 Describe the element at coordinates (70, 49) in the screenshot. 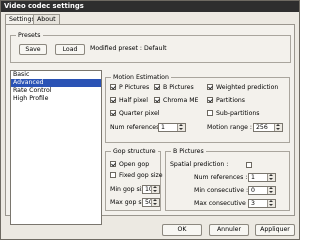

I see `load-preset-button: Load` at that location.